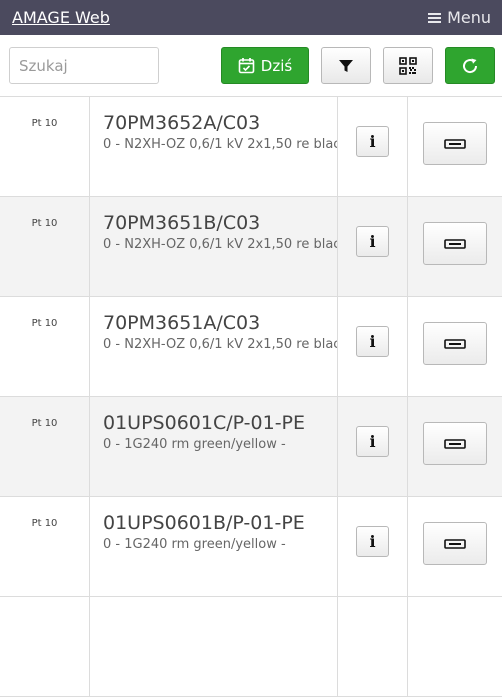 The width and height of the screenshot is (502, 697). Describe the element at coordinates (214, 646) in the screenshot. I see `item-main` at that location.